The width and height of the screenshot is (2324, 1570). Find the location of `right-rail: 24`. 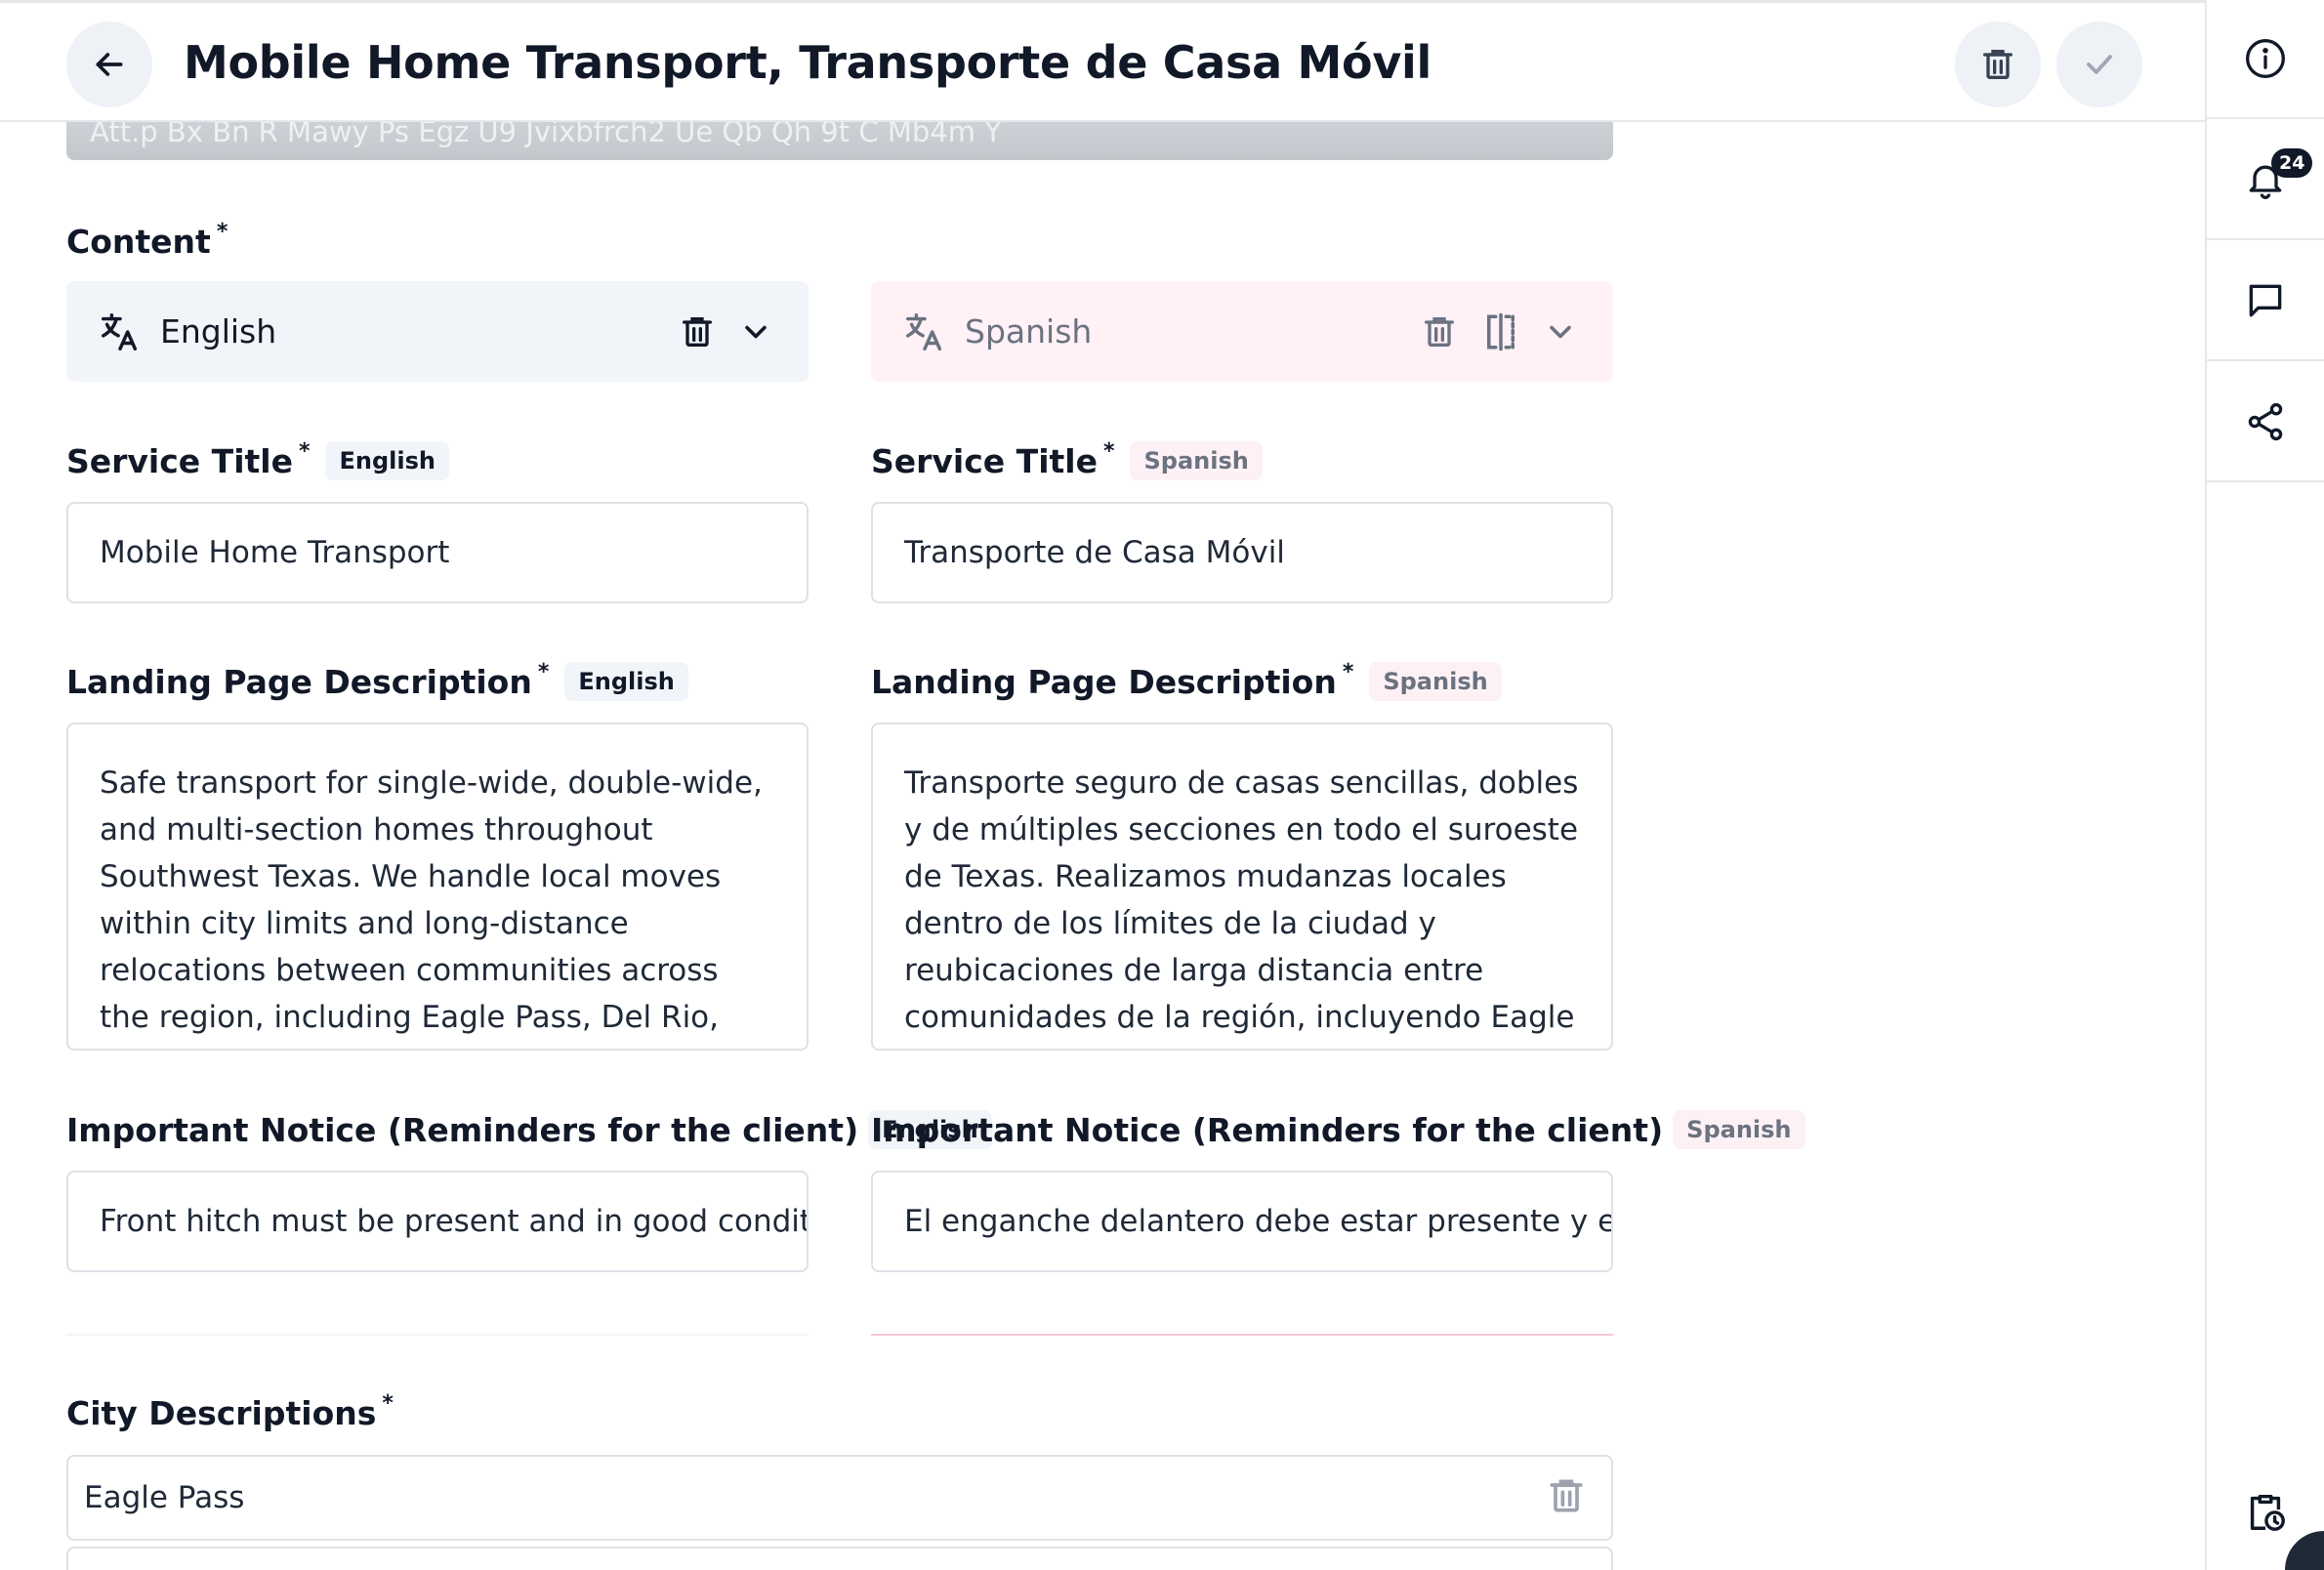

right-rail: 24 is located at coordinates (2264, 785).